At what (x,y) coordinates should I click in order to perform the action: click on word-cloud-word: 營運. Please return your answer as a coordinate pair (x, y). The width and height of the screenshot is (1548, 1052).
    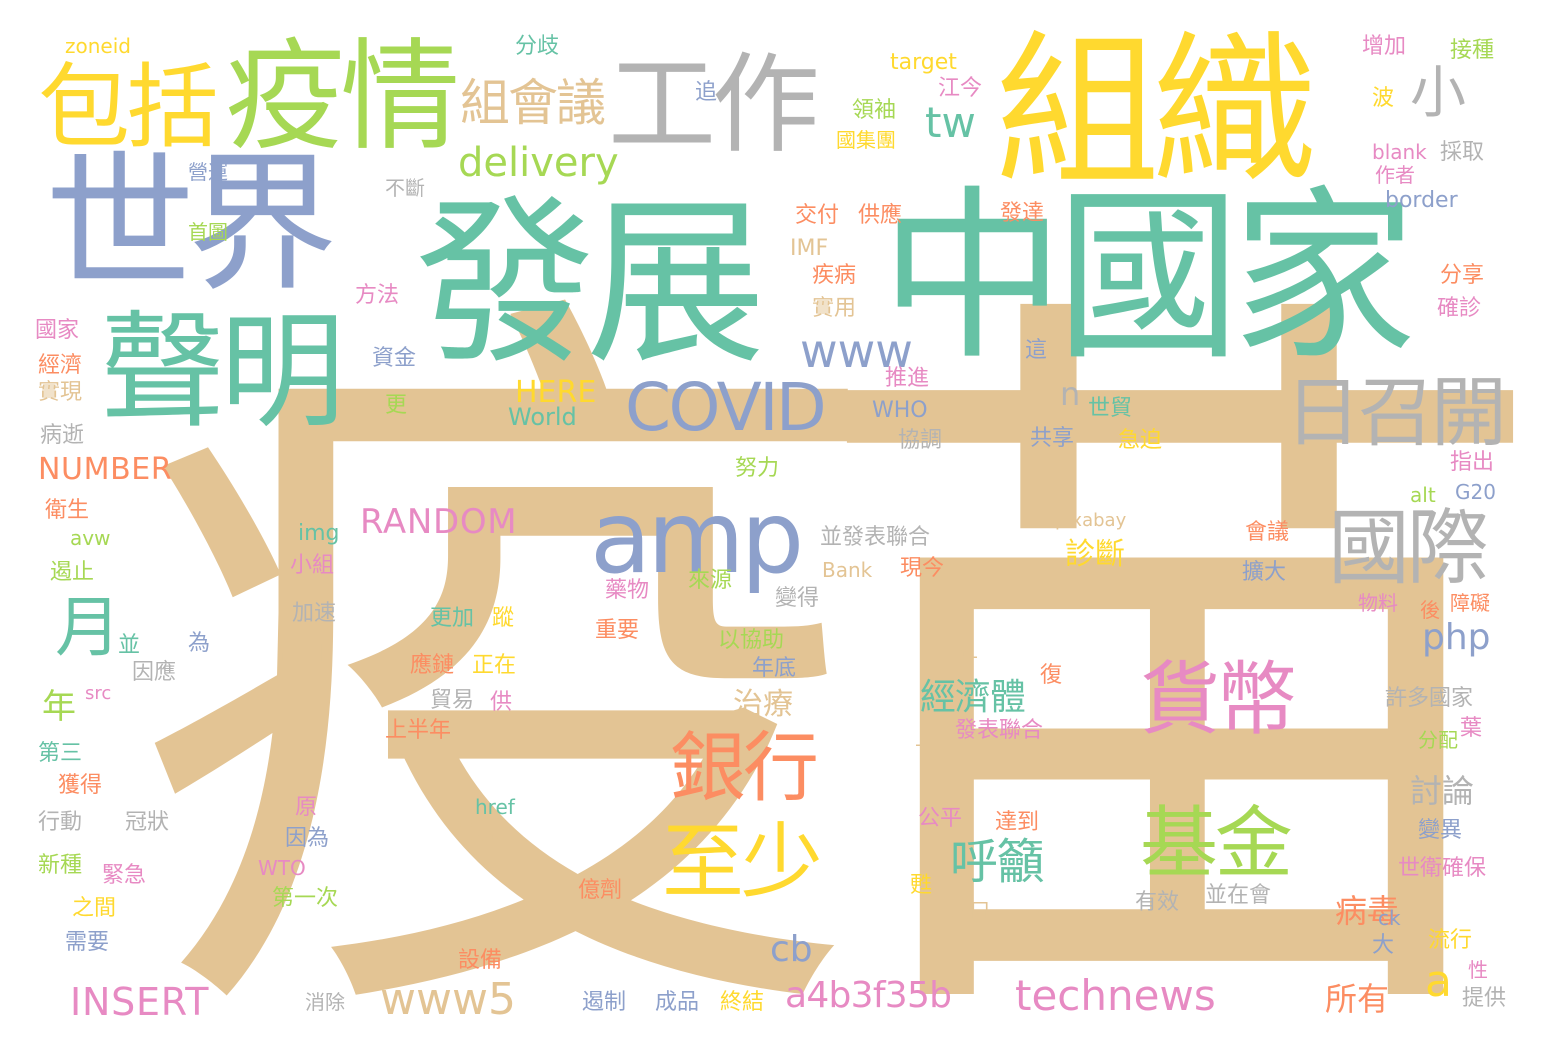
    Looking at the image, I should click on (208, 172).